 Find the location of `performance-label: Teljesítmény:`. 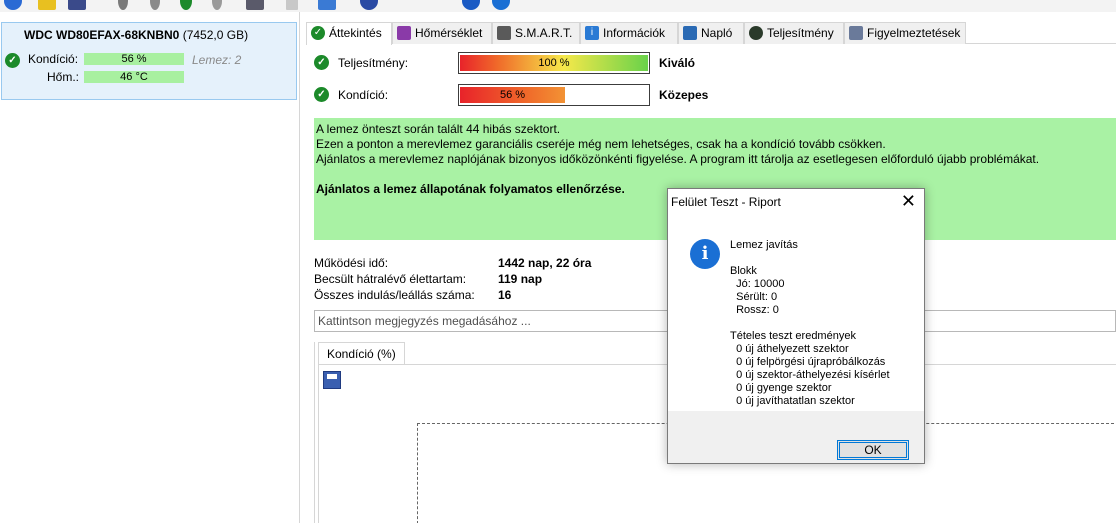

performance-label: Teljesítmény: is located at coordinates (373, 63).